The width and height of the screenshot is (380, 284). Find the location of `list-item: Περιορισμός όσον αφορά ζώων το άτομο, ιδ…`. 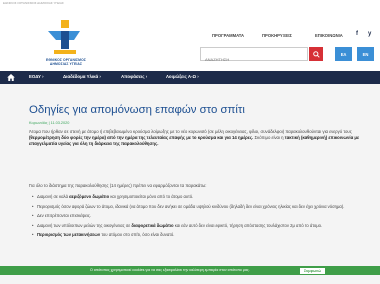

list-item: Περιορισμός όσον αφορά ζώων το άτομο, ιδ… is located at coordinates (197, 207).